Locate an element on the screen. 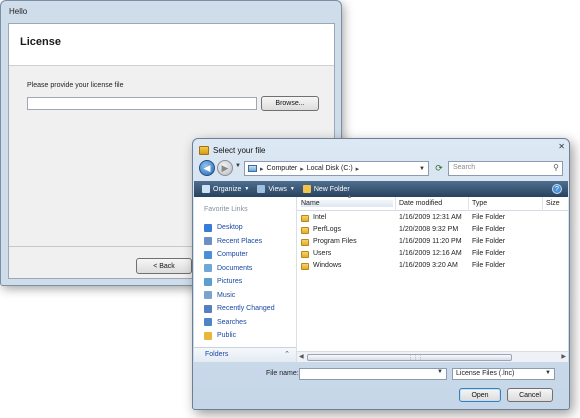 This screenshot has width=580, height=418. views-label: Views is located at coordinates (277, 189).